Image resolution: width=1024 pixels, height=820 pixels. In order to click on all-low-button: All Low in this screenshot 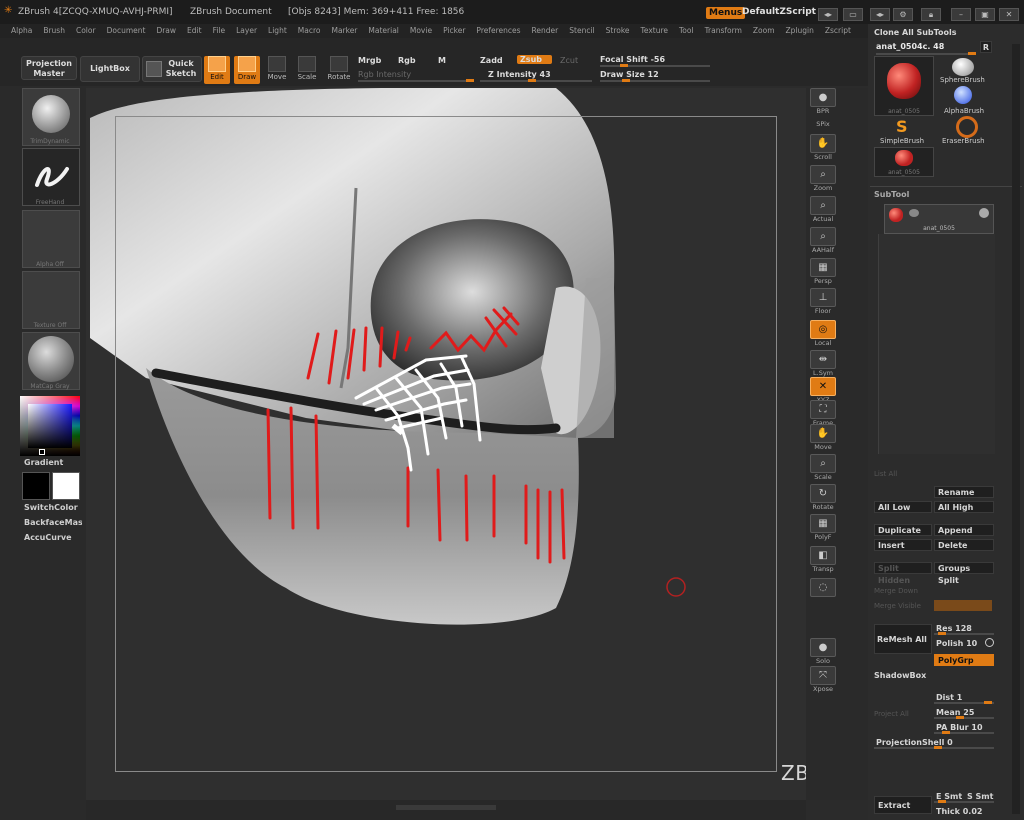, I will do `click(903, 507)`.